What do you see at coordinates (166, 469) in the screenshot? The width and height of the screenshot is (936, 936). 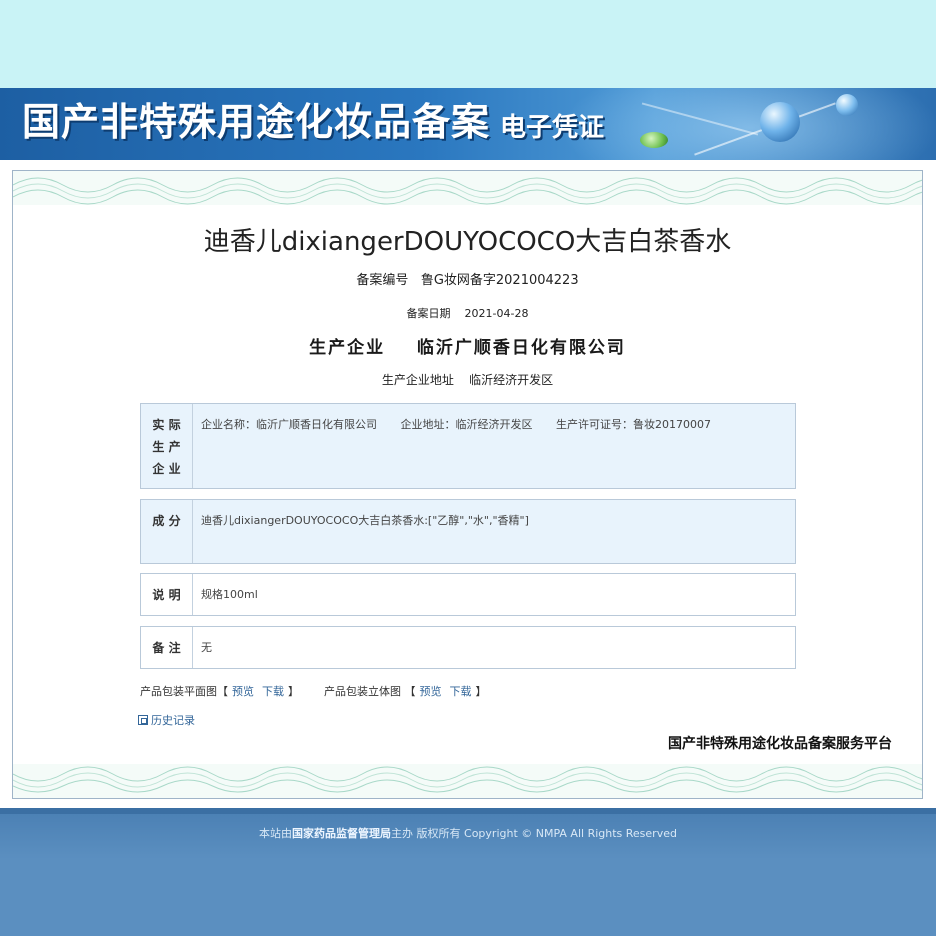 I see `label-line: 企 业` at bounding box center [166, 469].